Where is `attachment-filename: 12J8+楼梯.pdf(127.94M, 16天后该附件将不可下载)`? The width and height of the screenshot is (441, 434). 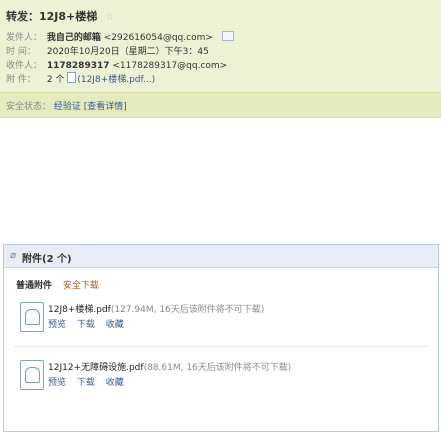 attachment-filename: 12J8+楼梯.pdf(127.94M, 16天后该附件将不可下载) is located at coordinates (156, 308).